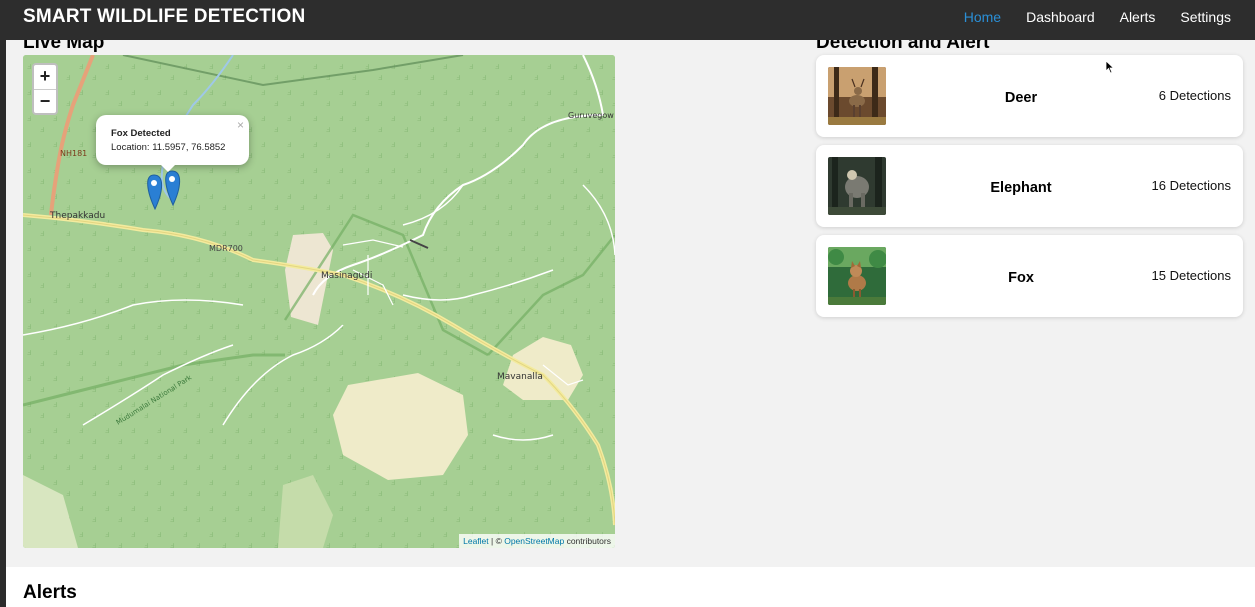 Image resolution: width=1255 pixels, height=607 pixels. I want to click on alerts-section: Alerts, so click(630, 587).